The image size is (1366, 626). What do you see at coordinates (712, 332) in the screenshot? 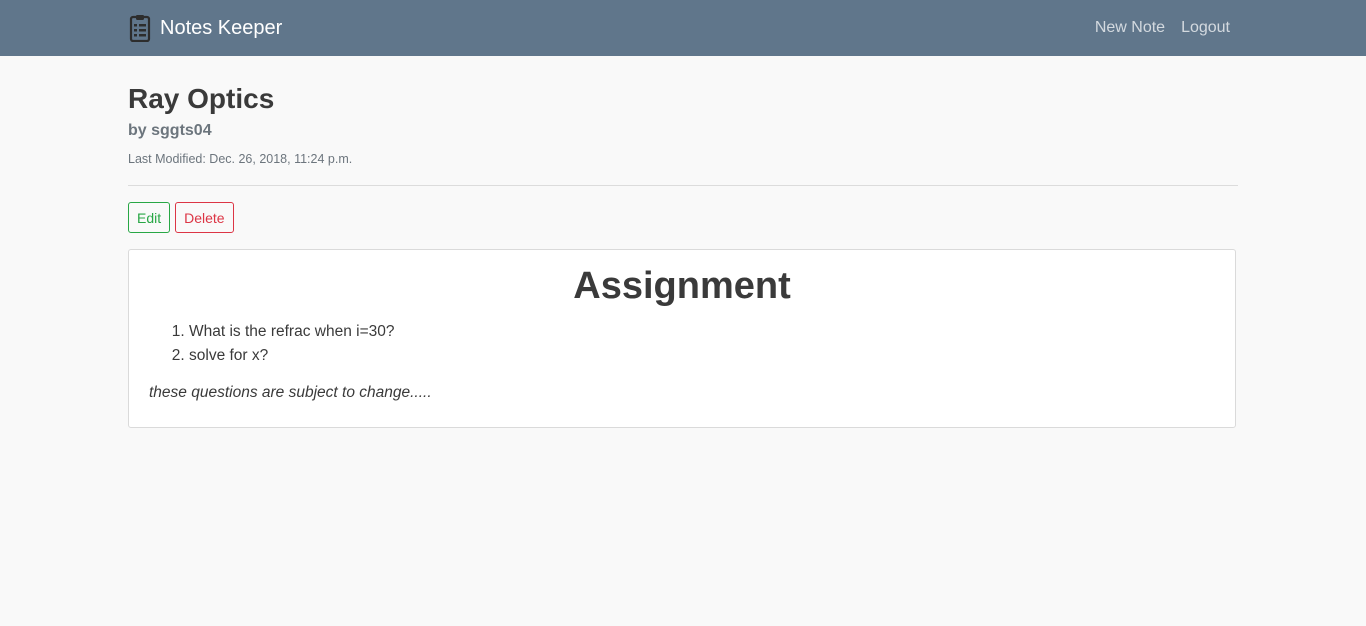
I see `list-item: What is the refrac when i=30?` at bounding box center [712, 332].